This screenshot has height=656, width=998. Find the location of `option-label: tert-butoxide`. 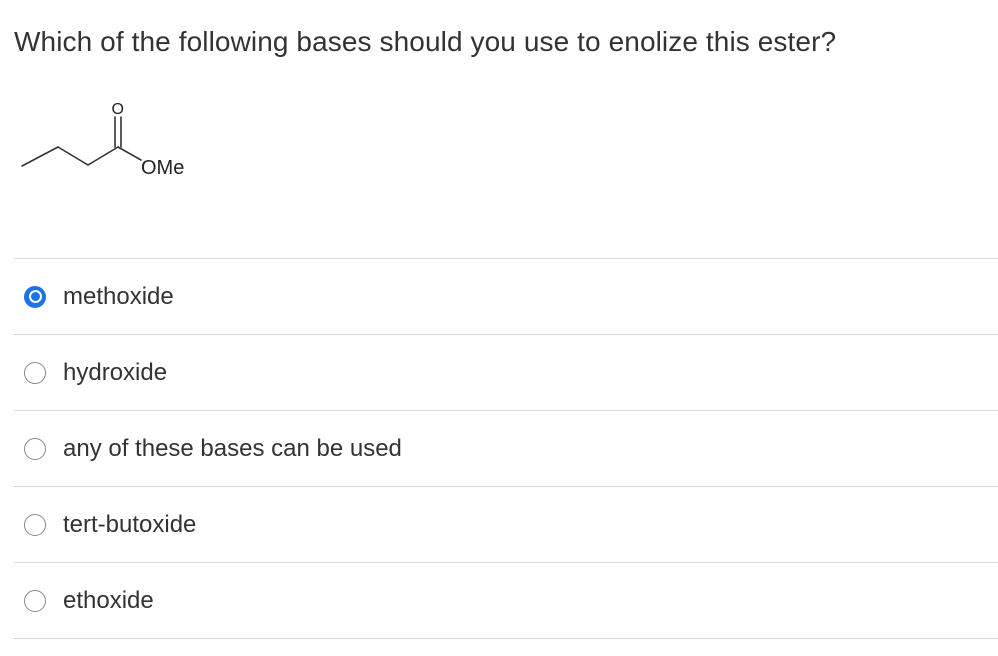

option-label: tert-butoxide is located at coordinates (130, 524).